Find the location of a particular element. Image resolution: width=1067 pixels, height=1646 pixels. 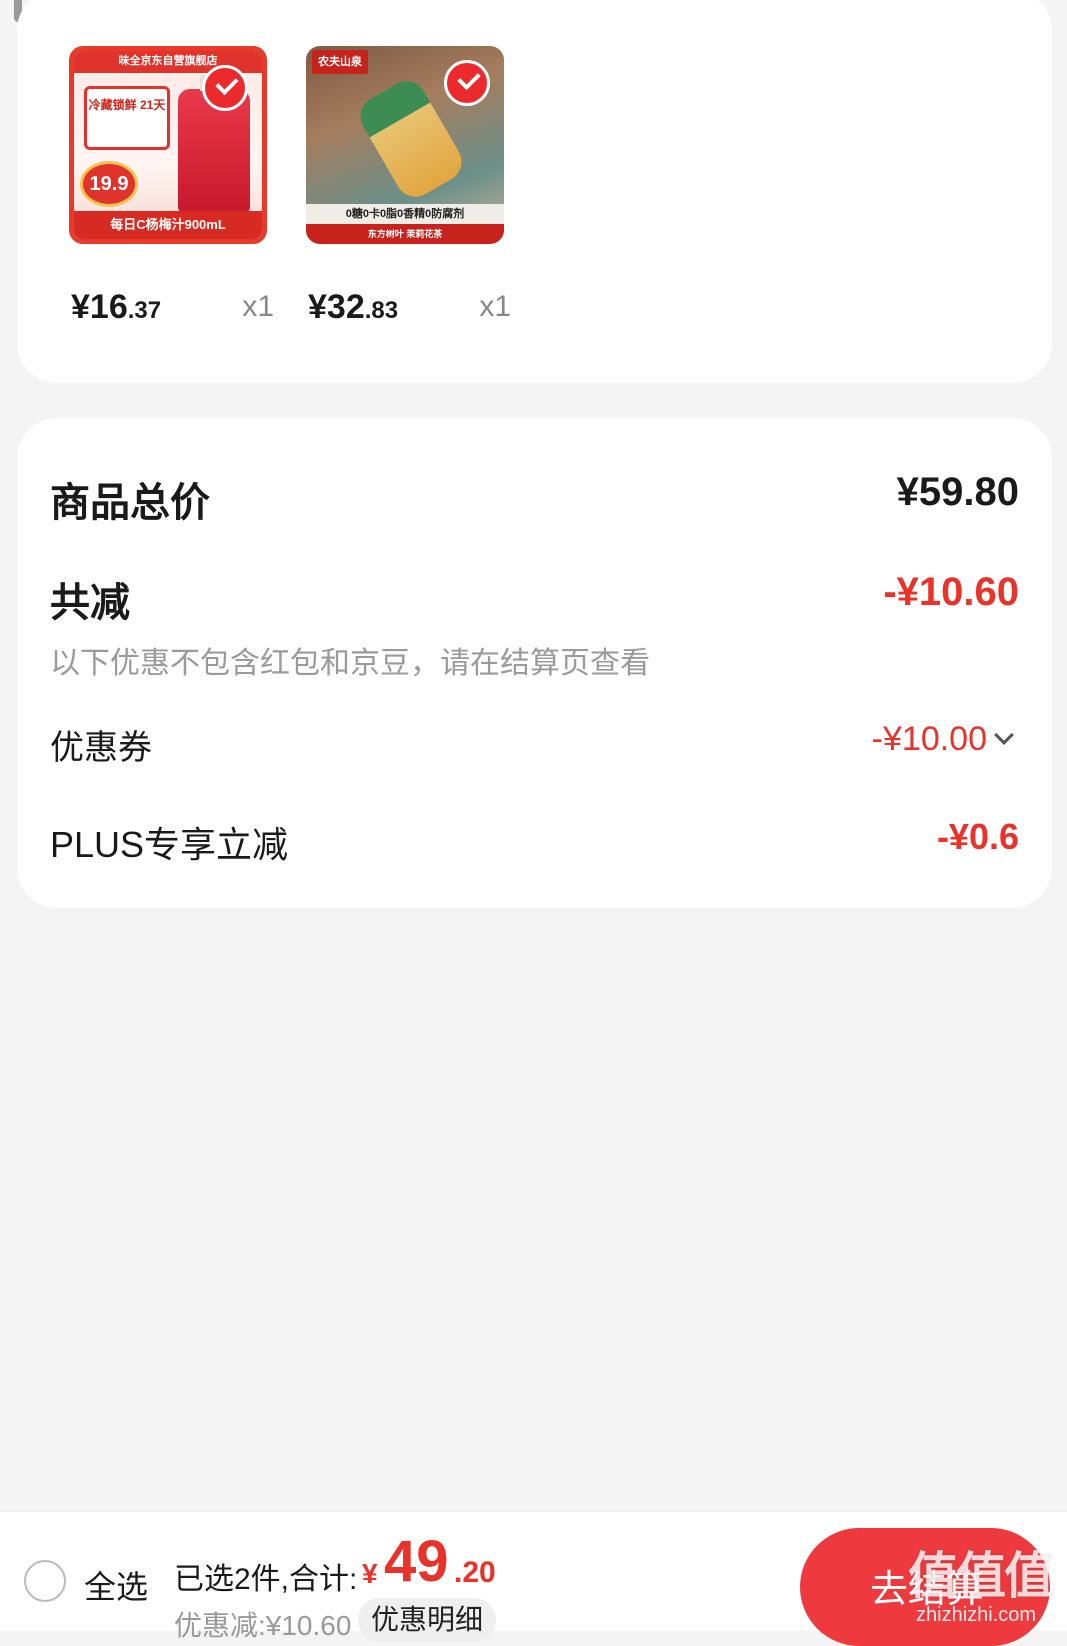

total-reduction-row: 共减 -¥10.60 is located at coordinates (534, 597).